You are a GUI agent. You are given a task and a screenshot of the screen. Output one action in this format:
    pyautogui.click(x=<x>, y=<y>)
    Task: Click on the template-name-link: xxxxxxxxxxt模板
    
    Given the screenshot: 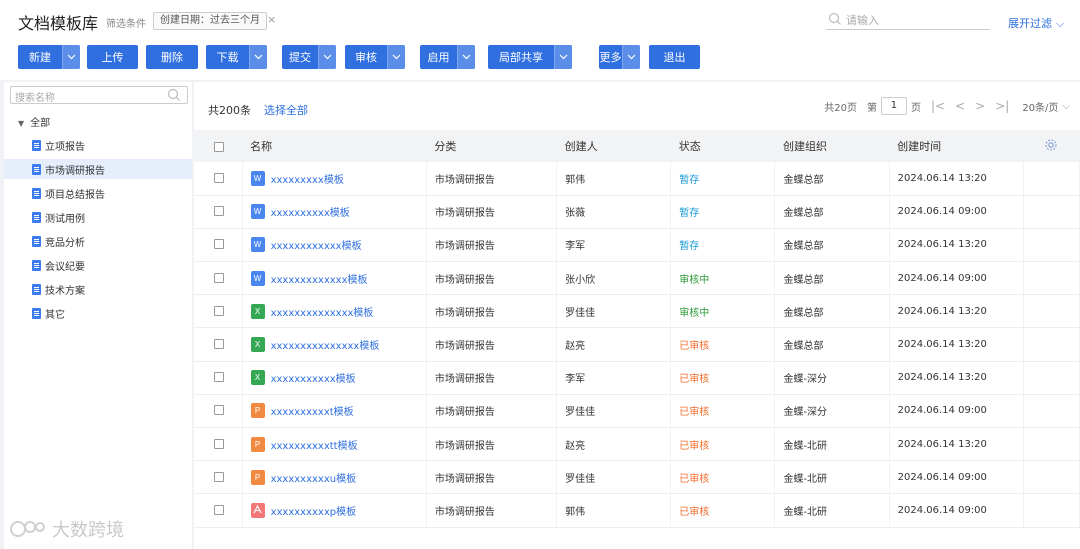 What is the action you would take?
    pyautogui.click(x=312, y=412)
    